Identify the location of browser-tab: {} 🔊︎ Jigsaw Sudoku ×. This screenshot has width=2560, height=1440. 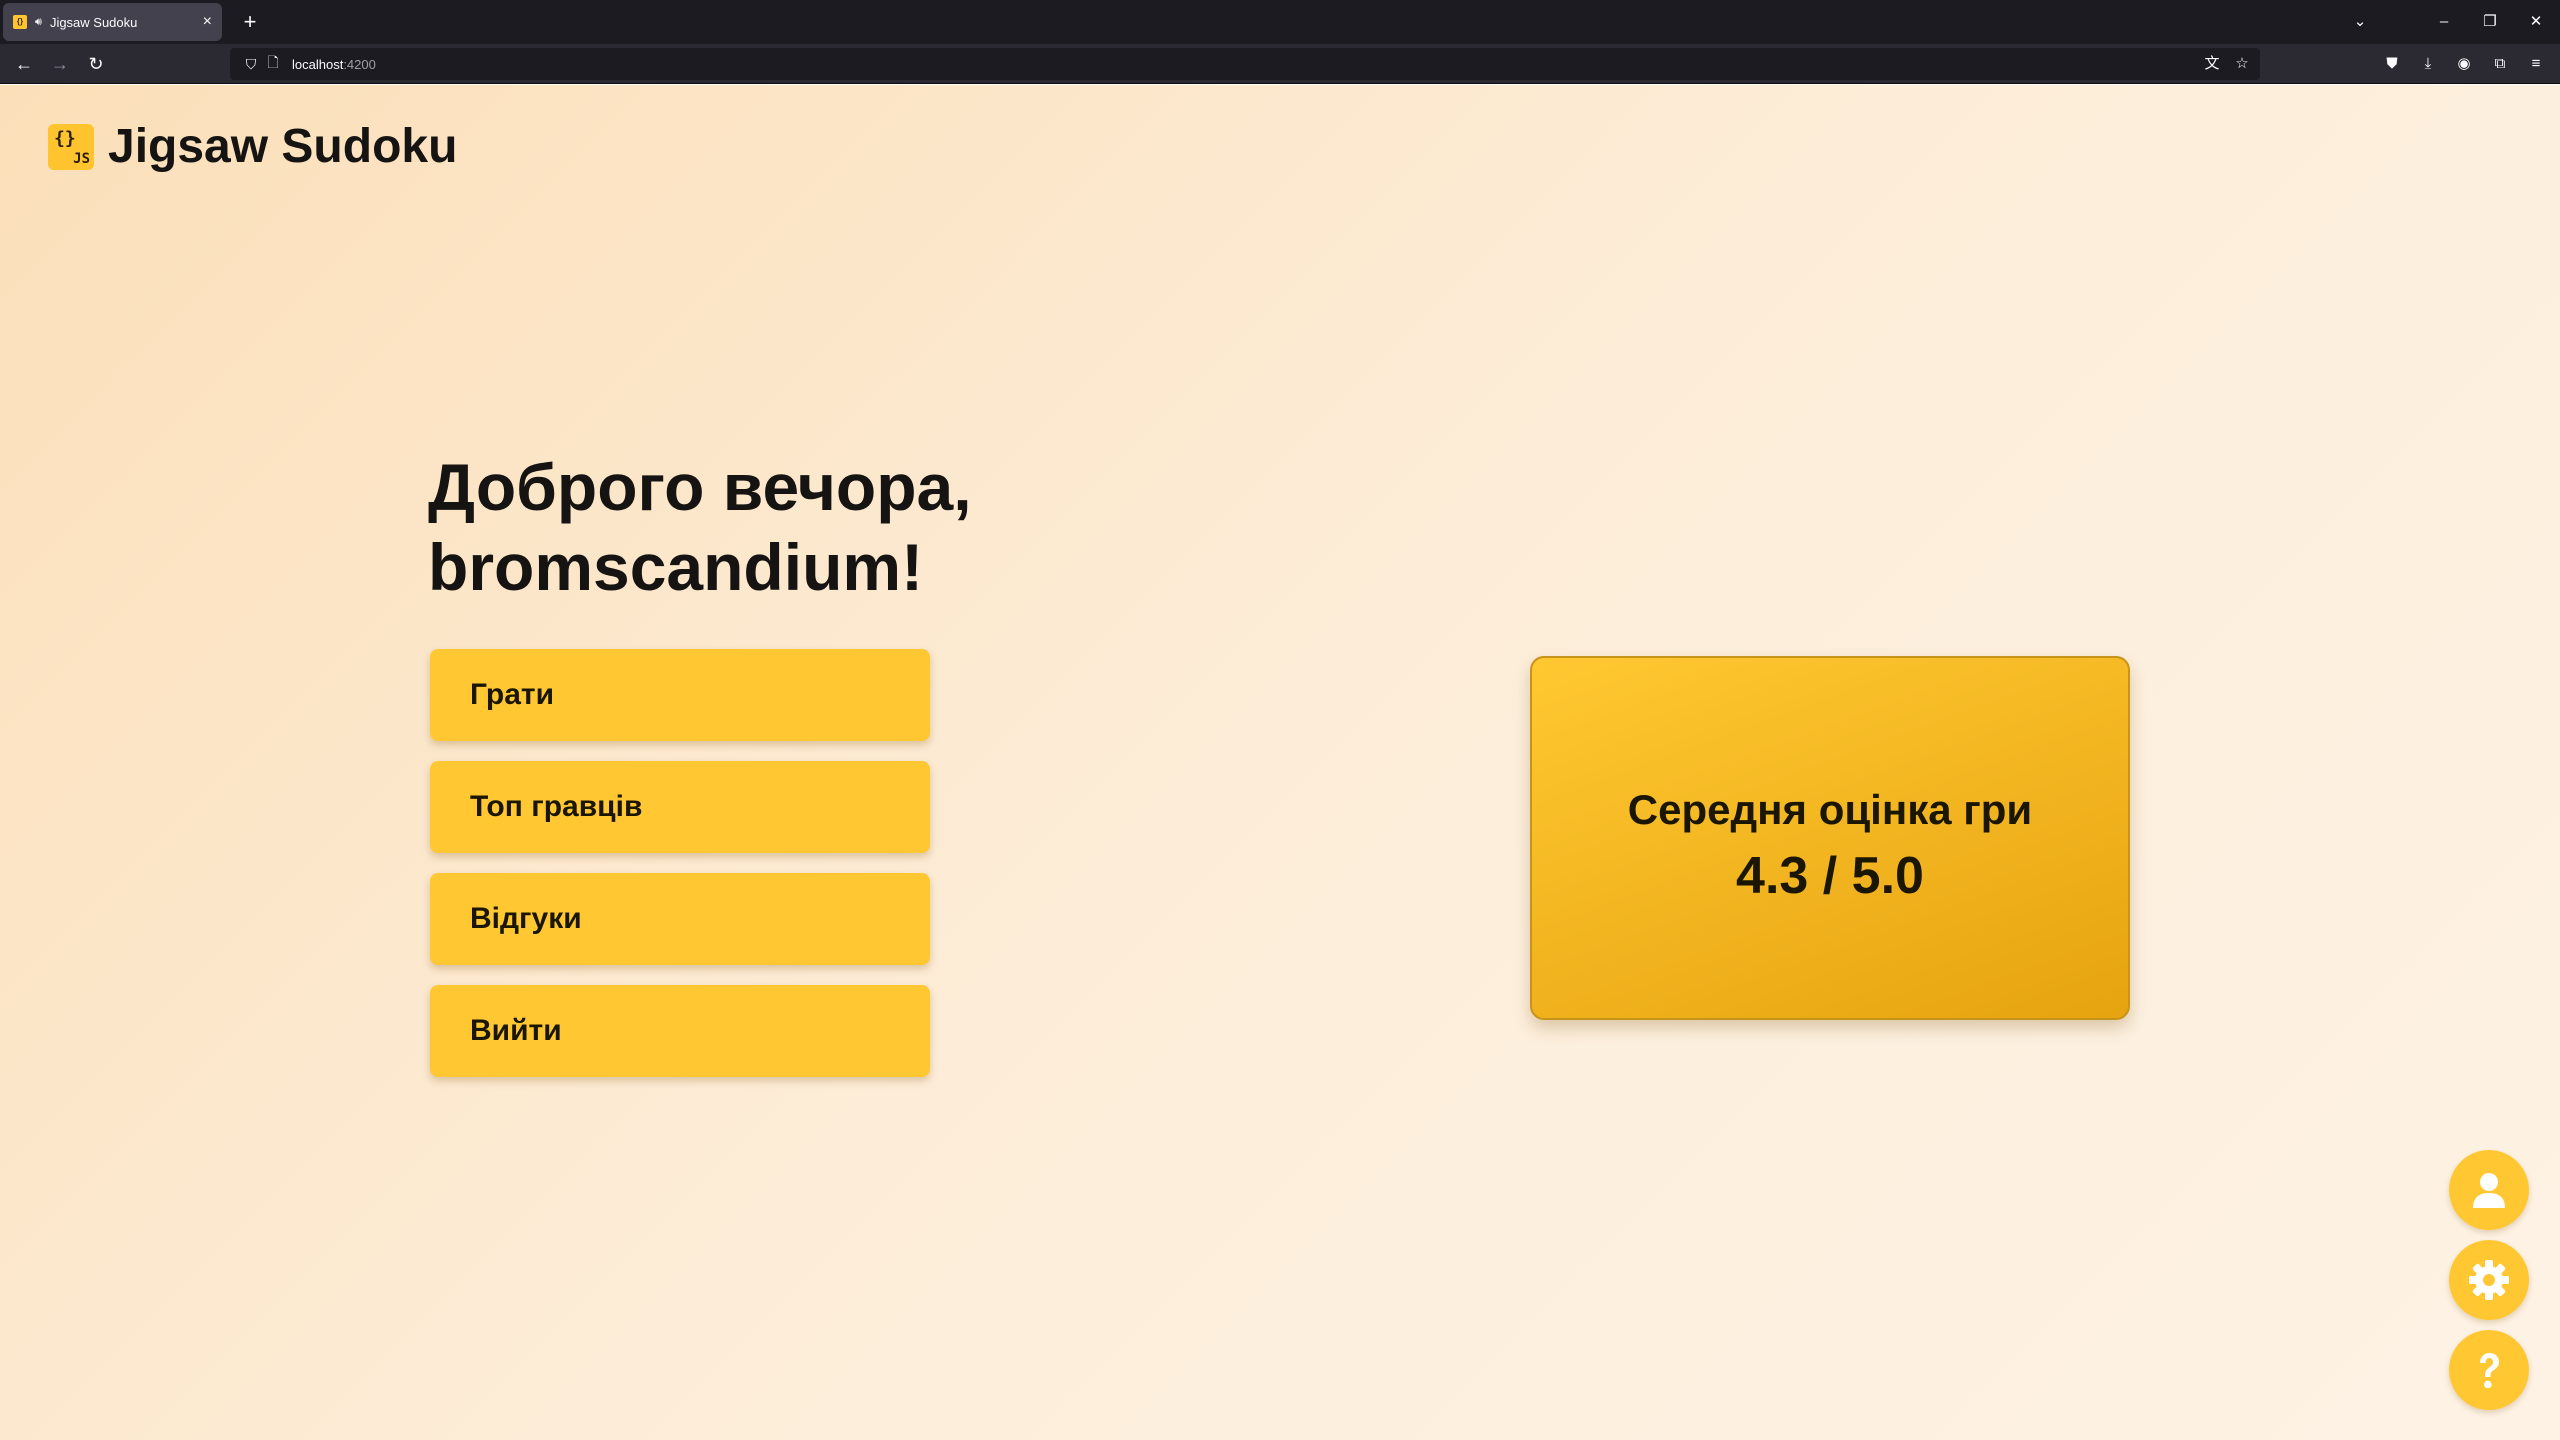
(112, 22).